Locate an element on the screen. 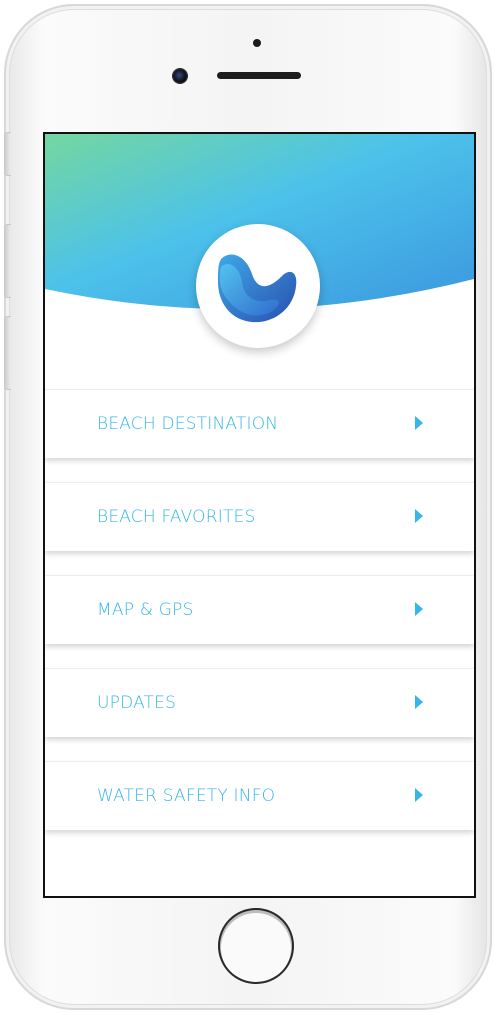  volume-up-button is located at coordinates (7, 261).